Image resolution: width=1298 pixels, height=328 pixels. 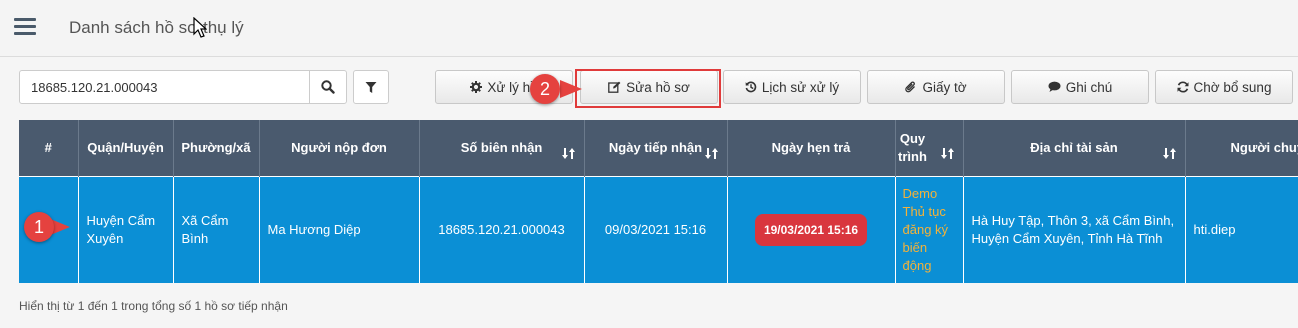 What do you see at coordinates (910, 86) in the screenshot?
I see `paperclip-icon` at bounding box center [910, 86].